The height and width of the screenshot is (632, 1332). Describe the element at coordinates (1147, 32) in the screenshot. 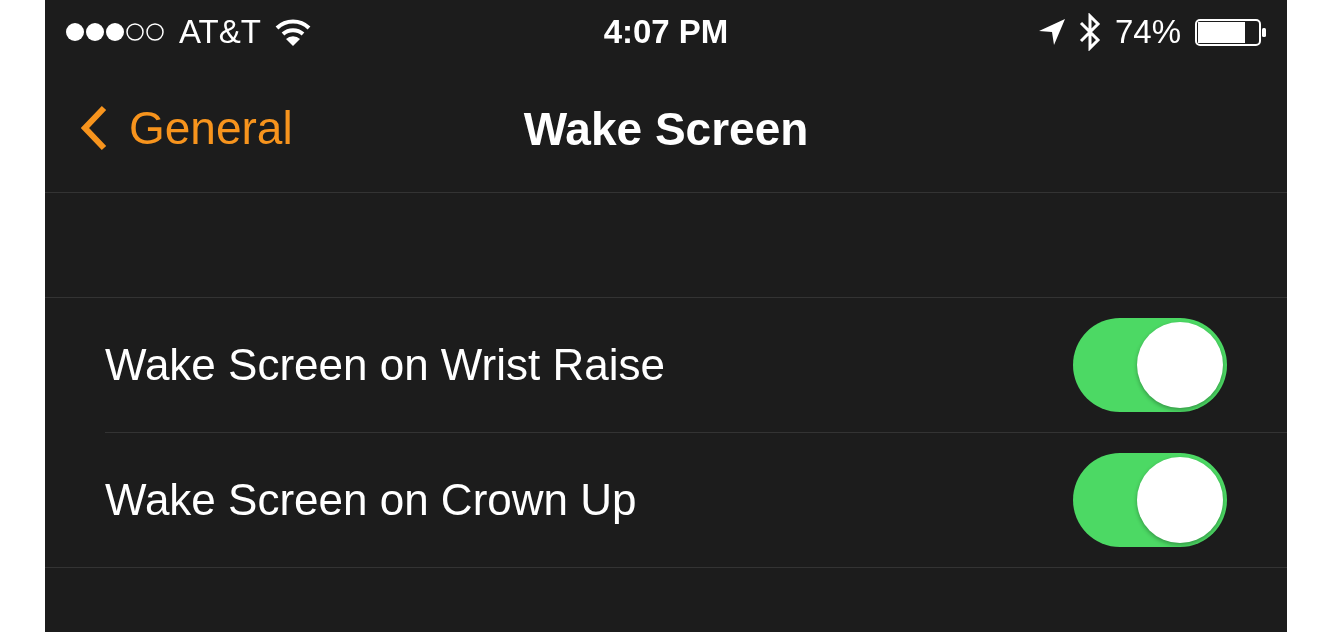

I see `battery-percentage: 74%` at that location.